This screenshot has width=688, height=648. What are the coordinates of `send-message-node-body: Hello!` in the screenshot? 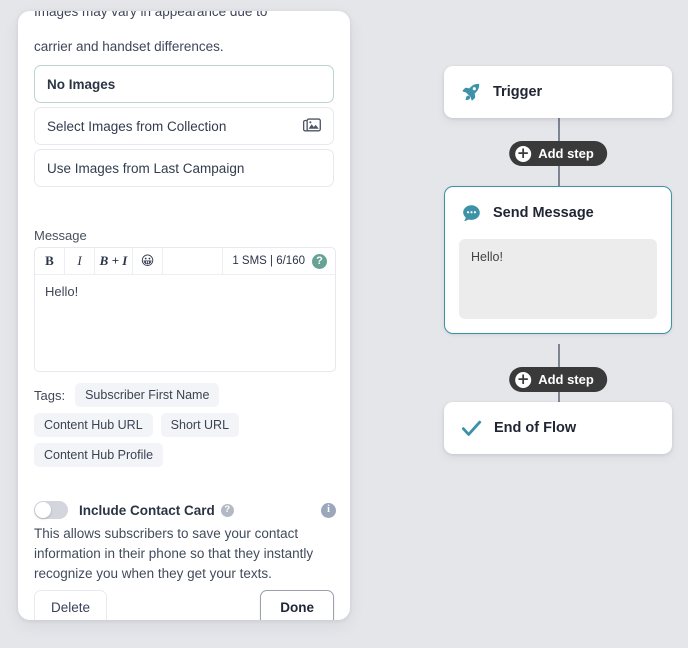 It's located at (558, 286).